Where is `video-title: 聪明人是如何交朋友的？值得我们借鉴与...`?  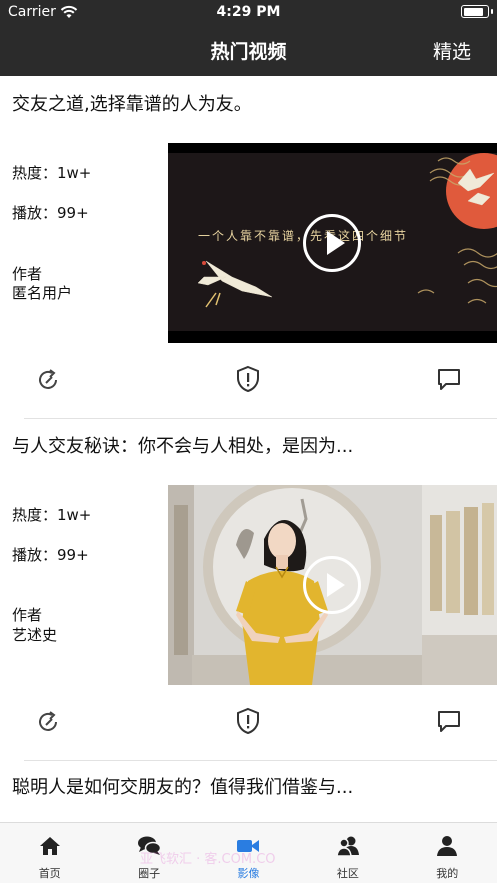
video-title: 聪明人是如何交朋友的？值得我们借鉴与... is located at coordinates (182, 786).